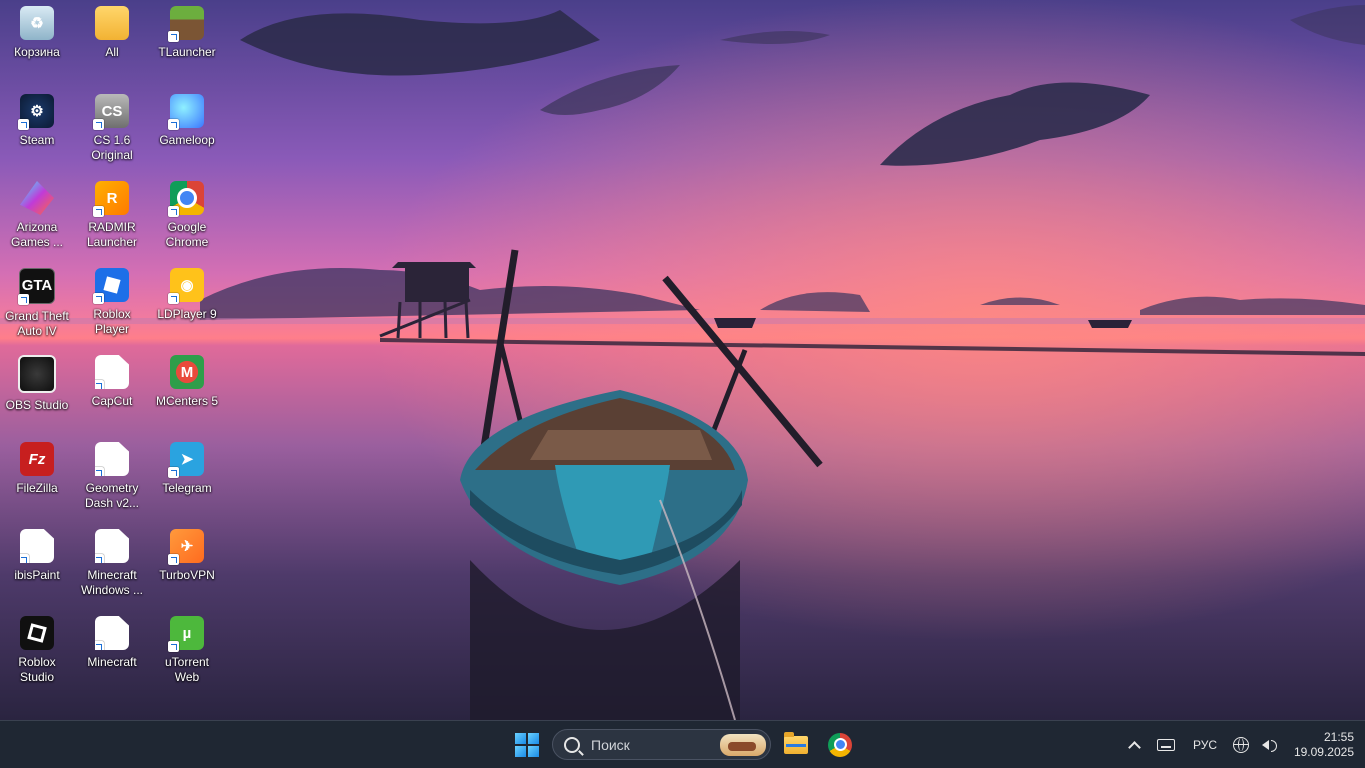 This screenshot has width=1365, height=768. I want to click on search-highlight-image, so click(743, 745).